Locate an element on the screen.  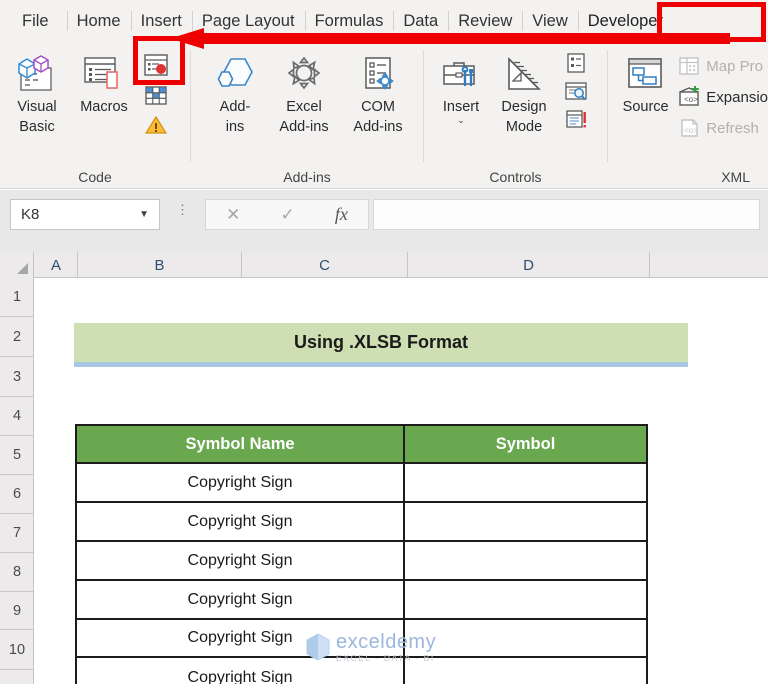
formula-input is located at coordinates (566, 214).